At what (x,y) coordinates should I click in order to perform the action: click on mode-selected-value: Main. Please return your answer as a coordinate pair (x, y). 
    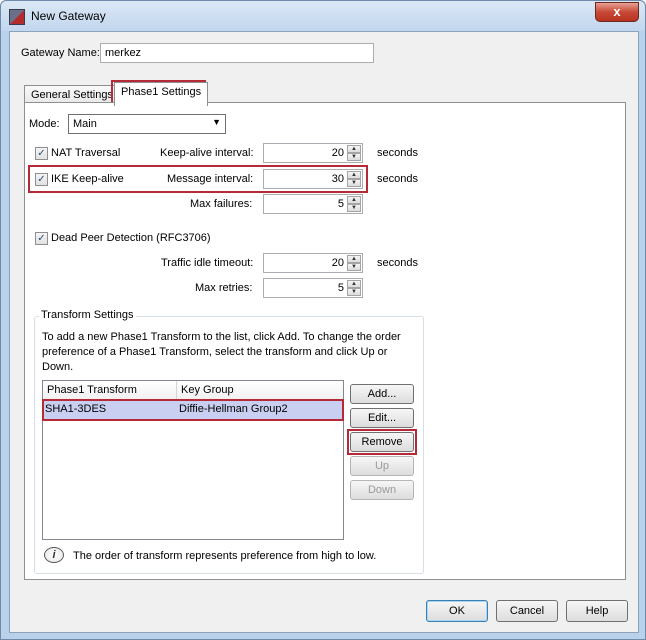
    Looking at the image, I should click on (85, 124).